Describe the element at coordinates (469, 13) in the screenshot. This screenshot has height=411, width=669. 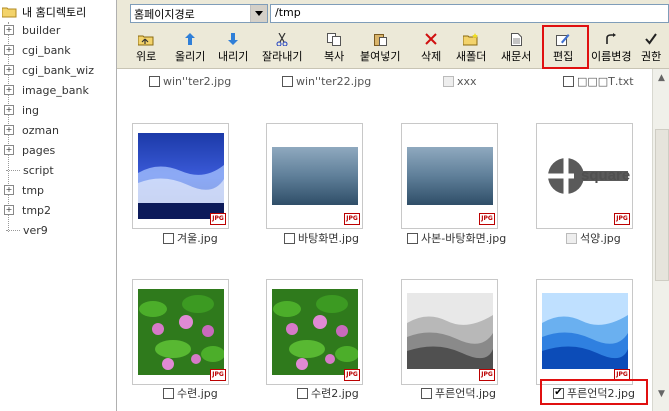
I see `path-input: /tmp` at that location.